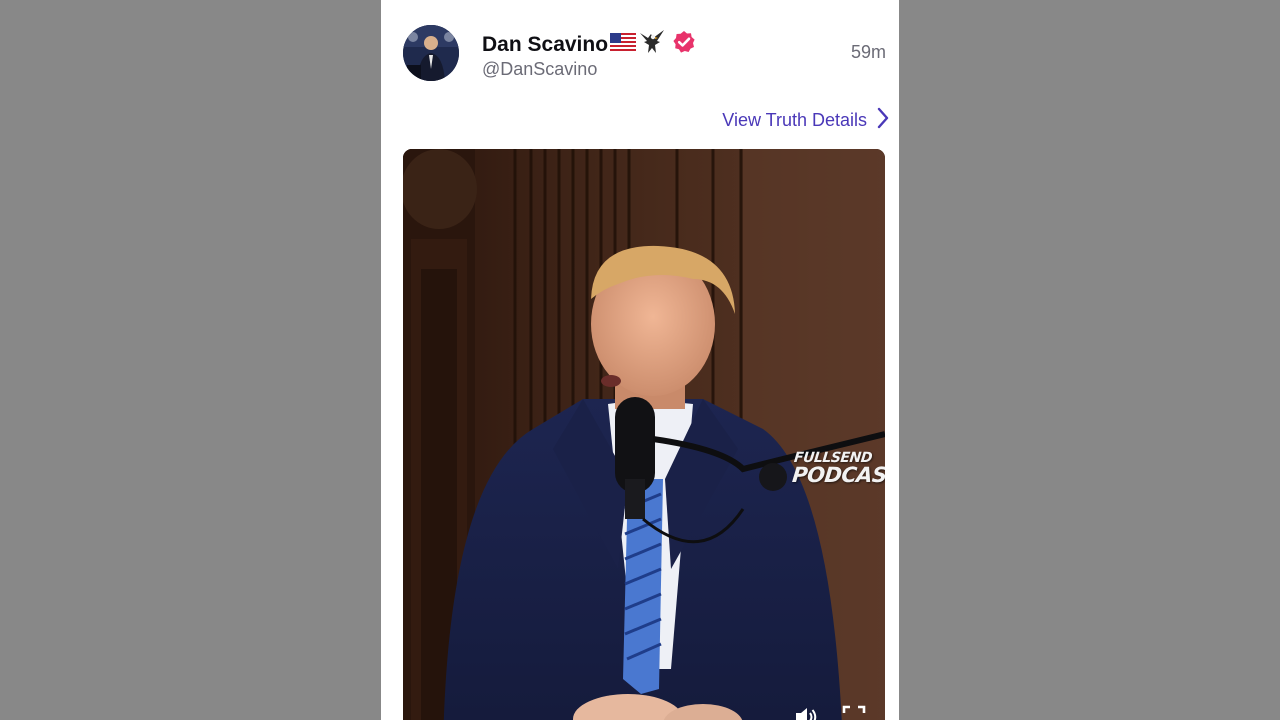  I want to click on author-handle: @DanScavino, so click(539, 69).